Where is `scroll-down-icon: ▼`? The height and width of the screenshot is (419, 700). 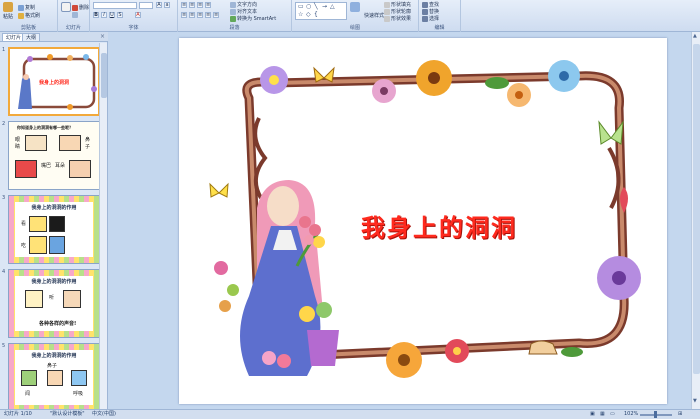
scroll-down-icon: ▼ is located at coordinates (695, 401).